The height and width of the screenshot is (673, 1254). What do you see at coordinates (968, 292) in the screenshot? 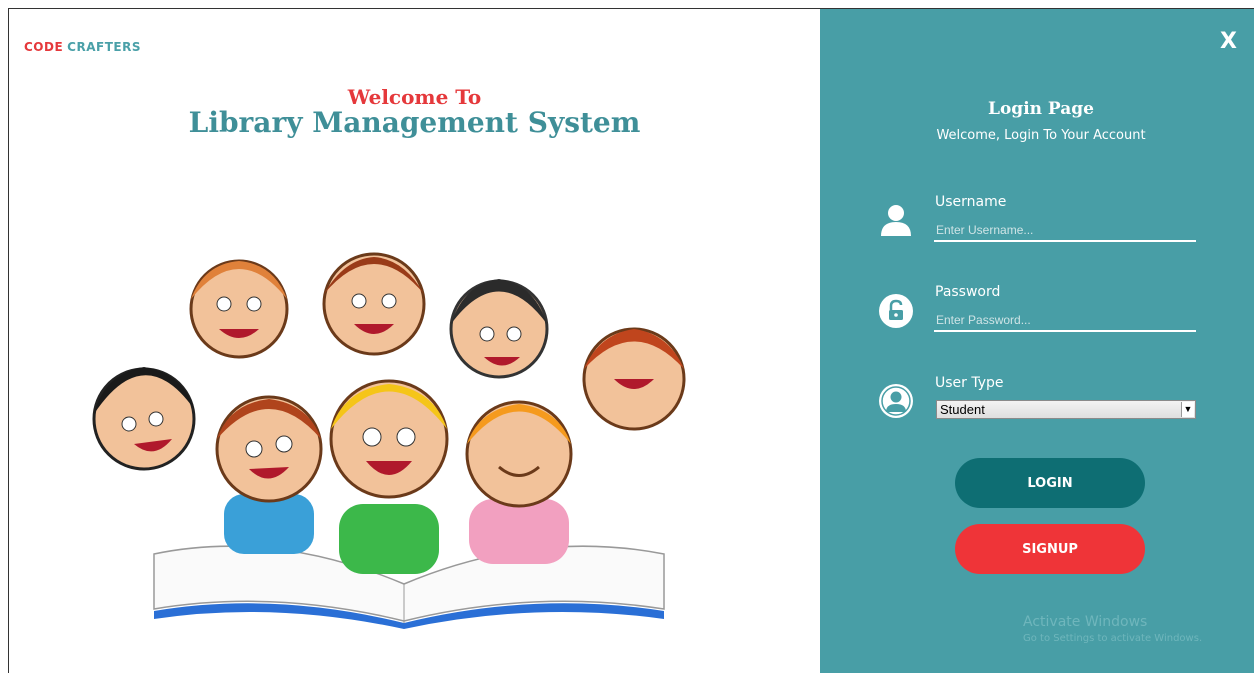
I see `password-label: Password` at bounding box center [968, 292].